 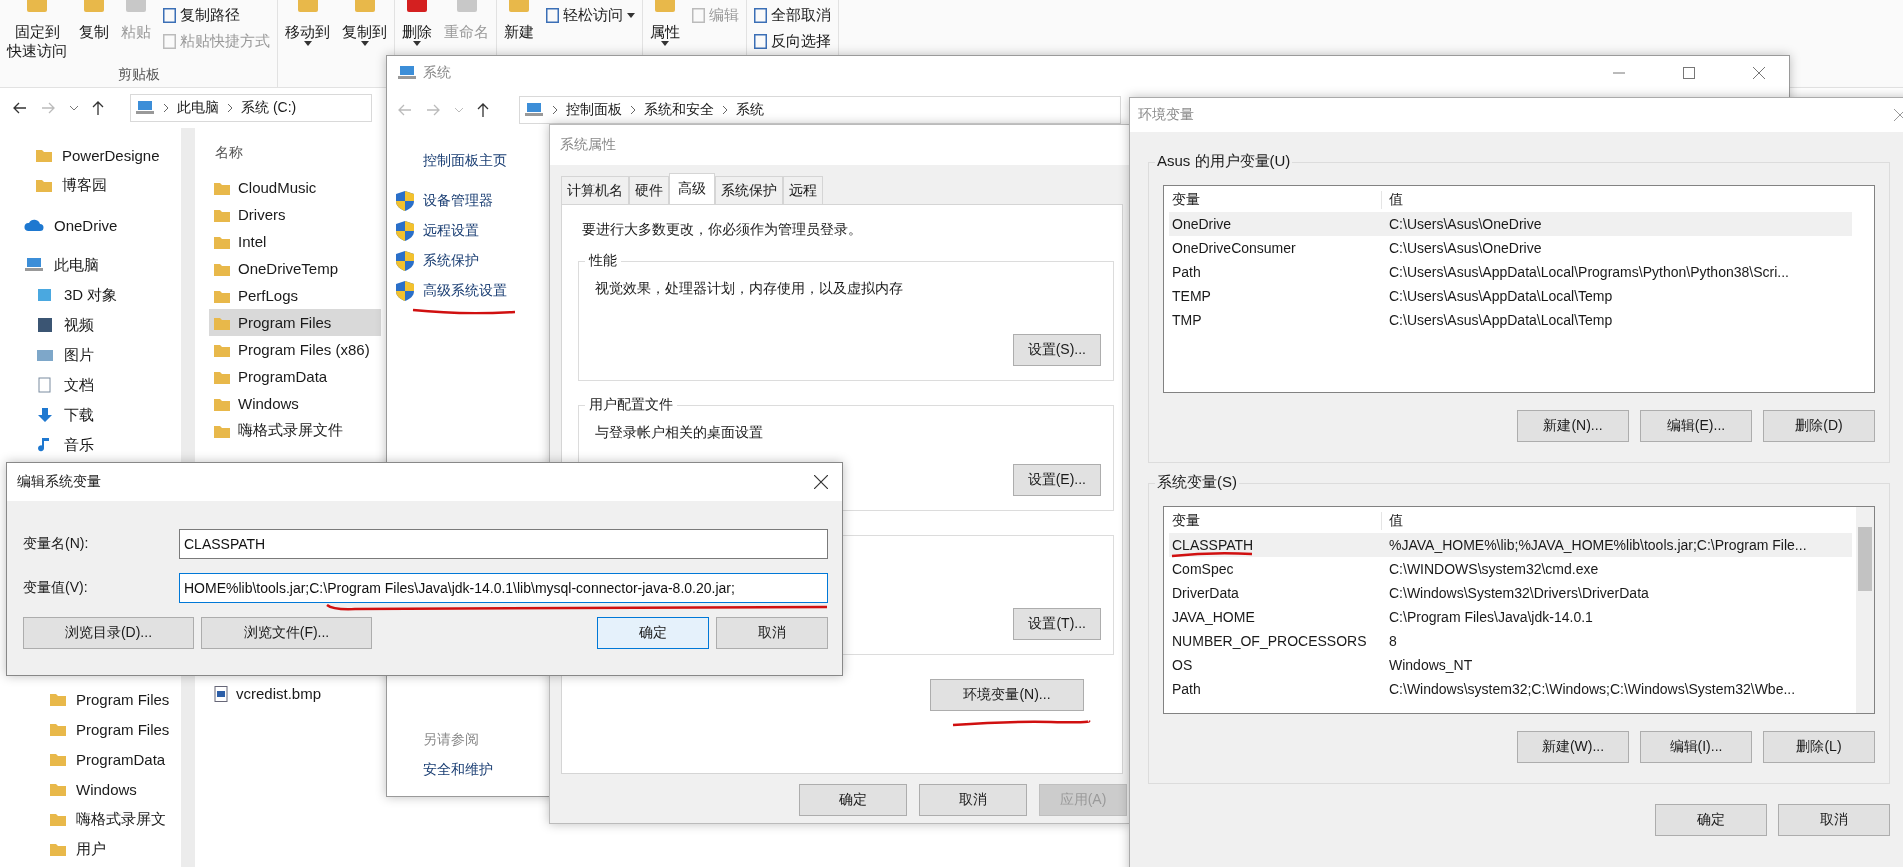 What do you see at coordinates (1490, 617) in the screenshot?
I see `table-cell-text: C:\Program Files\Java\jdk-14.0.1` at bounding box center [1490, 617].